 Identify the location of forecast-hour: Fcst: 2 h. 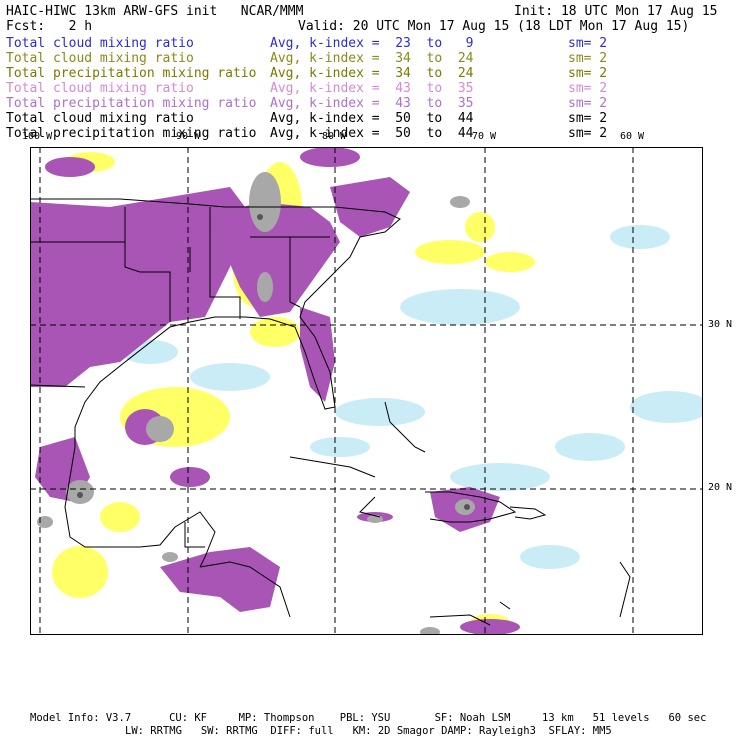
(49, 26).